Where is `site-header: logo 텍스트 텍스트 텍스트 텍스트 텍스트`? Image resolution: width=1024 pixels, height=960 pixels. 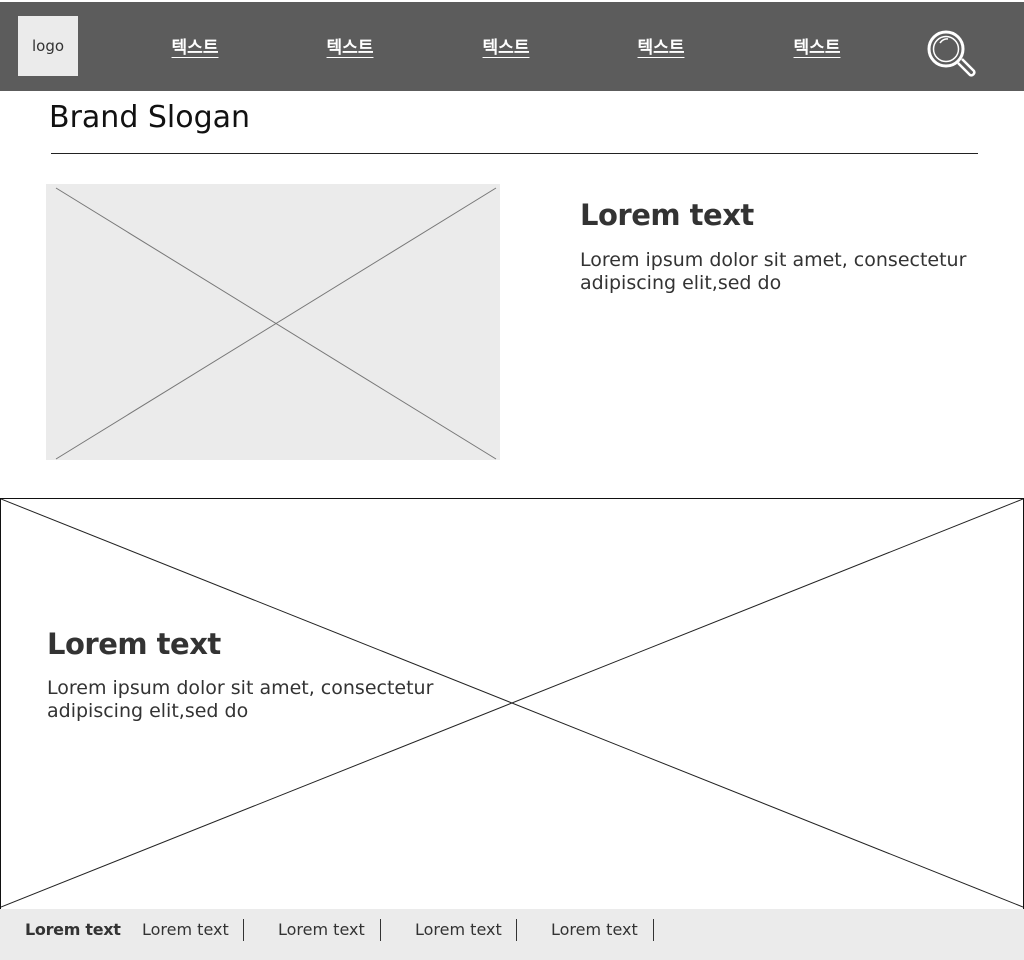
site-header: logo 텍스트 텍스트 텍스트 텍스트 텍스트 is located at coordinates (512, 46).